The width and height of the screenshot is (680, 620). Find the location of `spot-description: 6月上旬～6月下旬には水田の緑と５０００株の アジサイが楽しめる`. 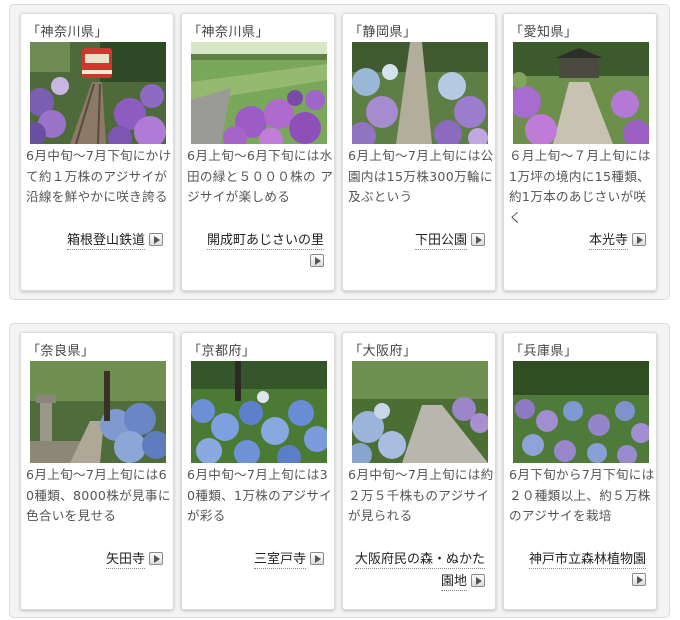

spot-description: 6月上旬～6月下旬には水田の緑と５０００株の アジサイが楽しめる is located at coordinates (260, 176).